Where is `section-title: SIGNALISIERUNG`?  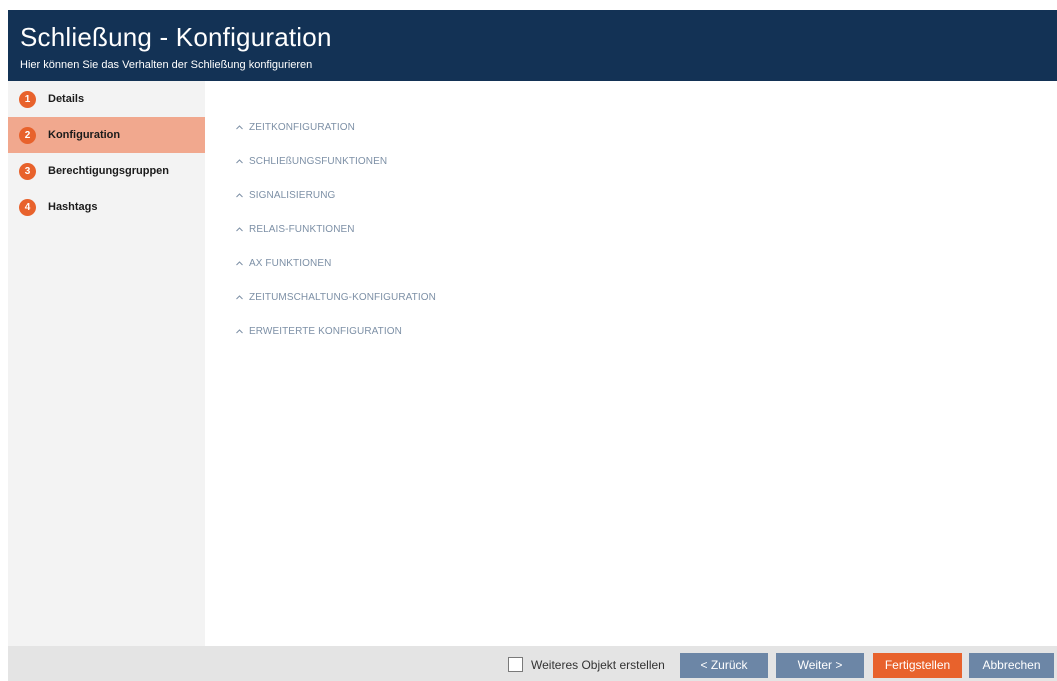
section-title: SIGNALISIERUNG is located at coordinates (292, 195).